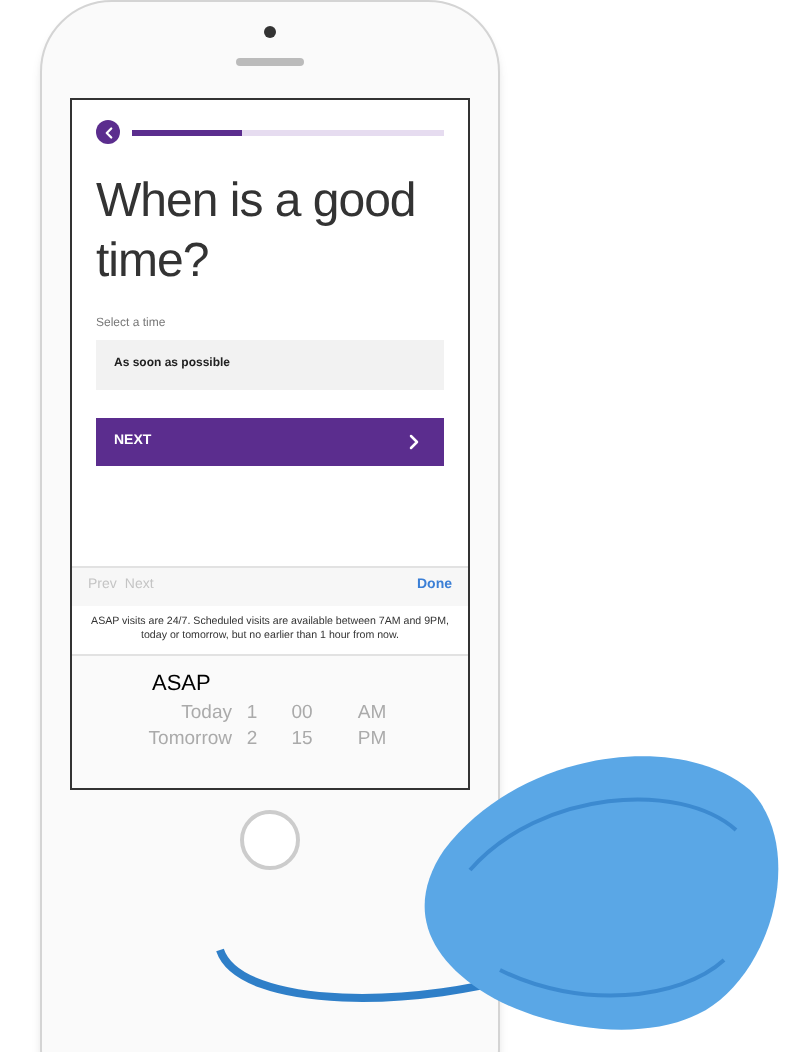  What do you see at coordinates (256, 232) in the screenshot?
I see `page-heading: When is a good time?` at bounding box center [256, 232].